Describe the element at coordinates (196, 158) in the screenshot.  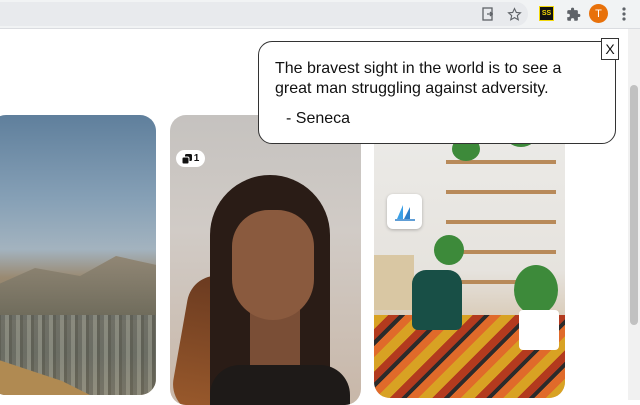
I see `badge-count: 1` at that location.